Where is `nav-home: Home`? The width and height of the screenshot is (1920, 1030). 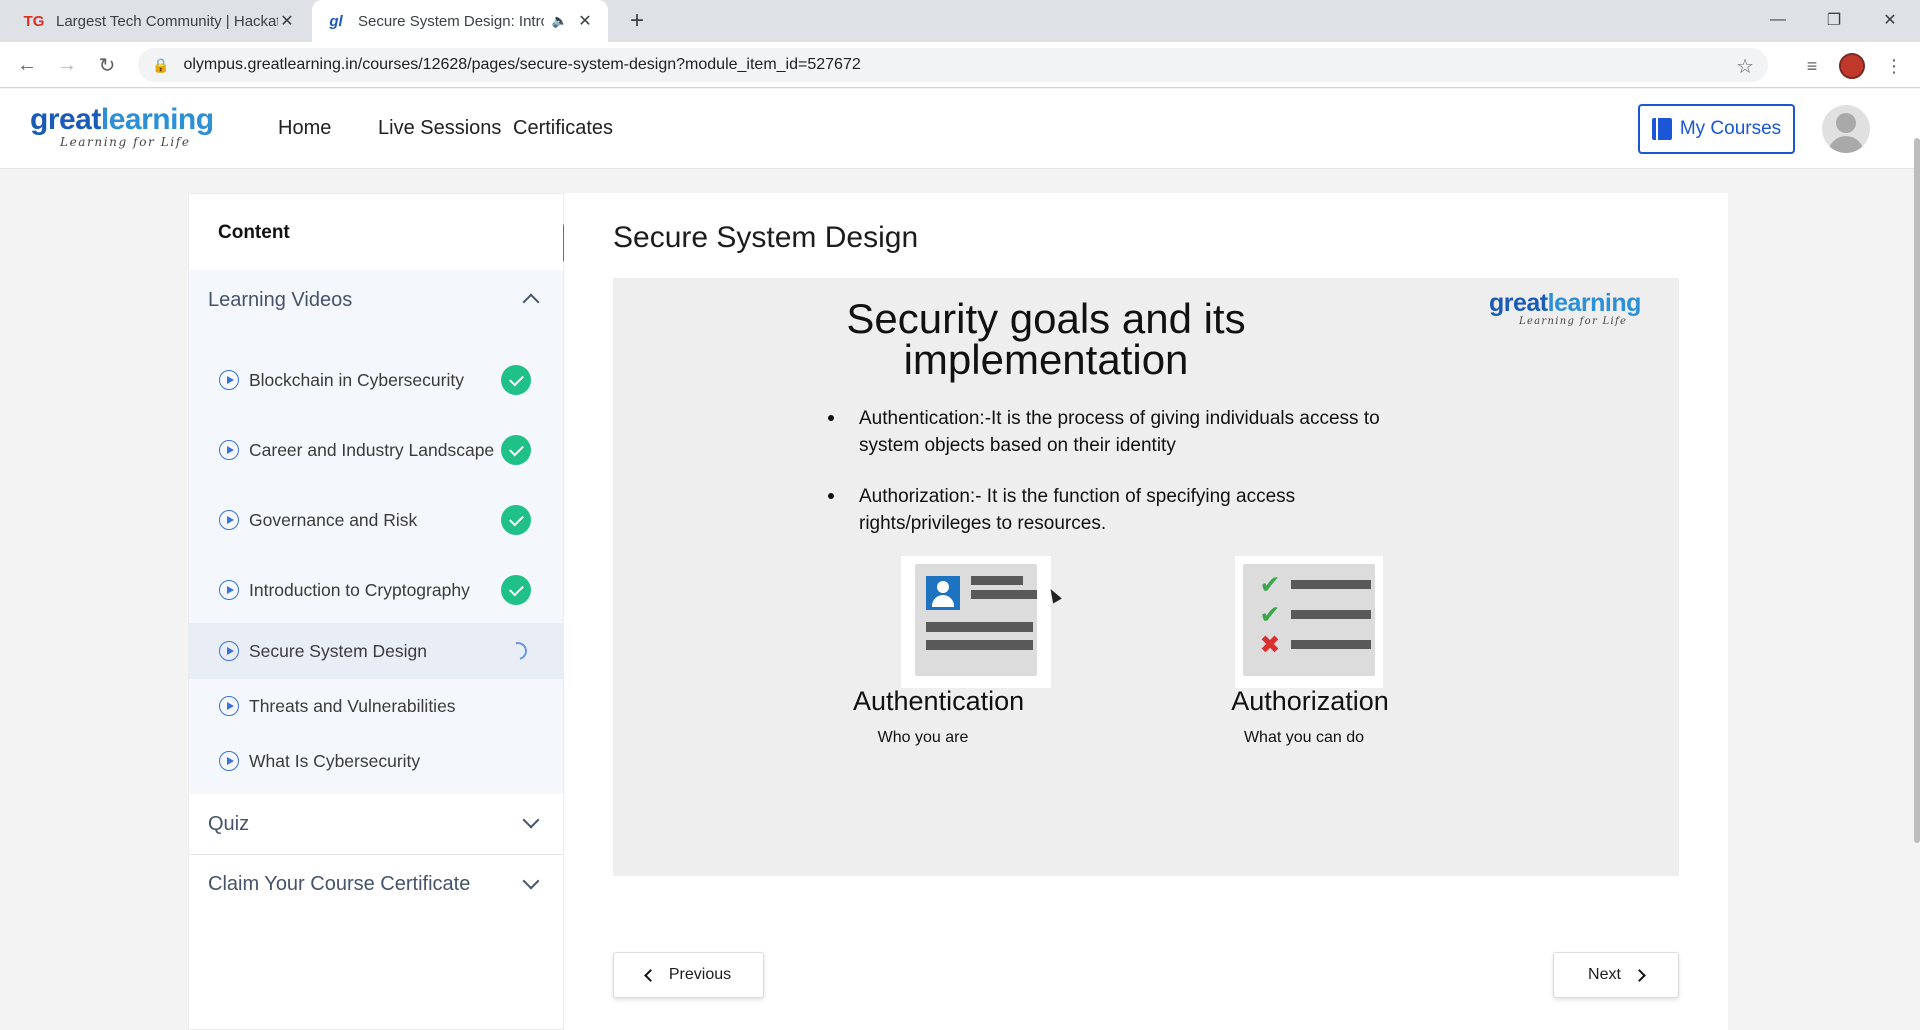
nav-home: Home is located at coordinates (304, 128).